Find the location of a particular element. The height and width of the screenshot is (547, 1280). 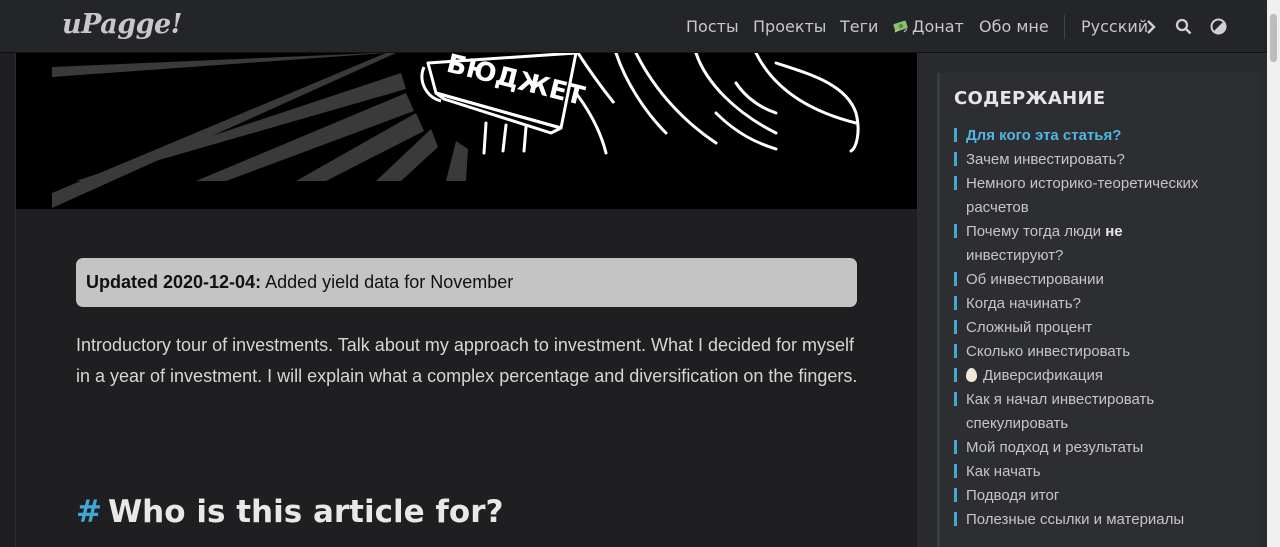

toc-item: Для кого эта статья? is located at coordinates (1099, 136).